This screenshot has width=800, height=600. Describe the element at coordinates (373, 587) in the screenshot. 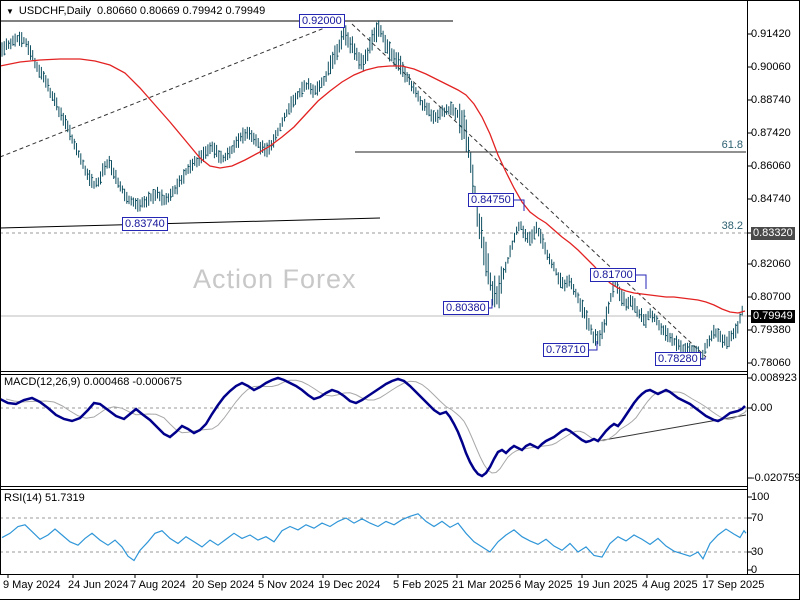

I see `time-axis` at that location.